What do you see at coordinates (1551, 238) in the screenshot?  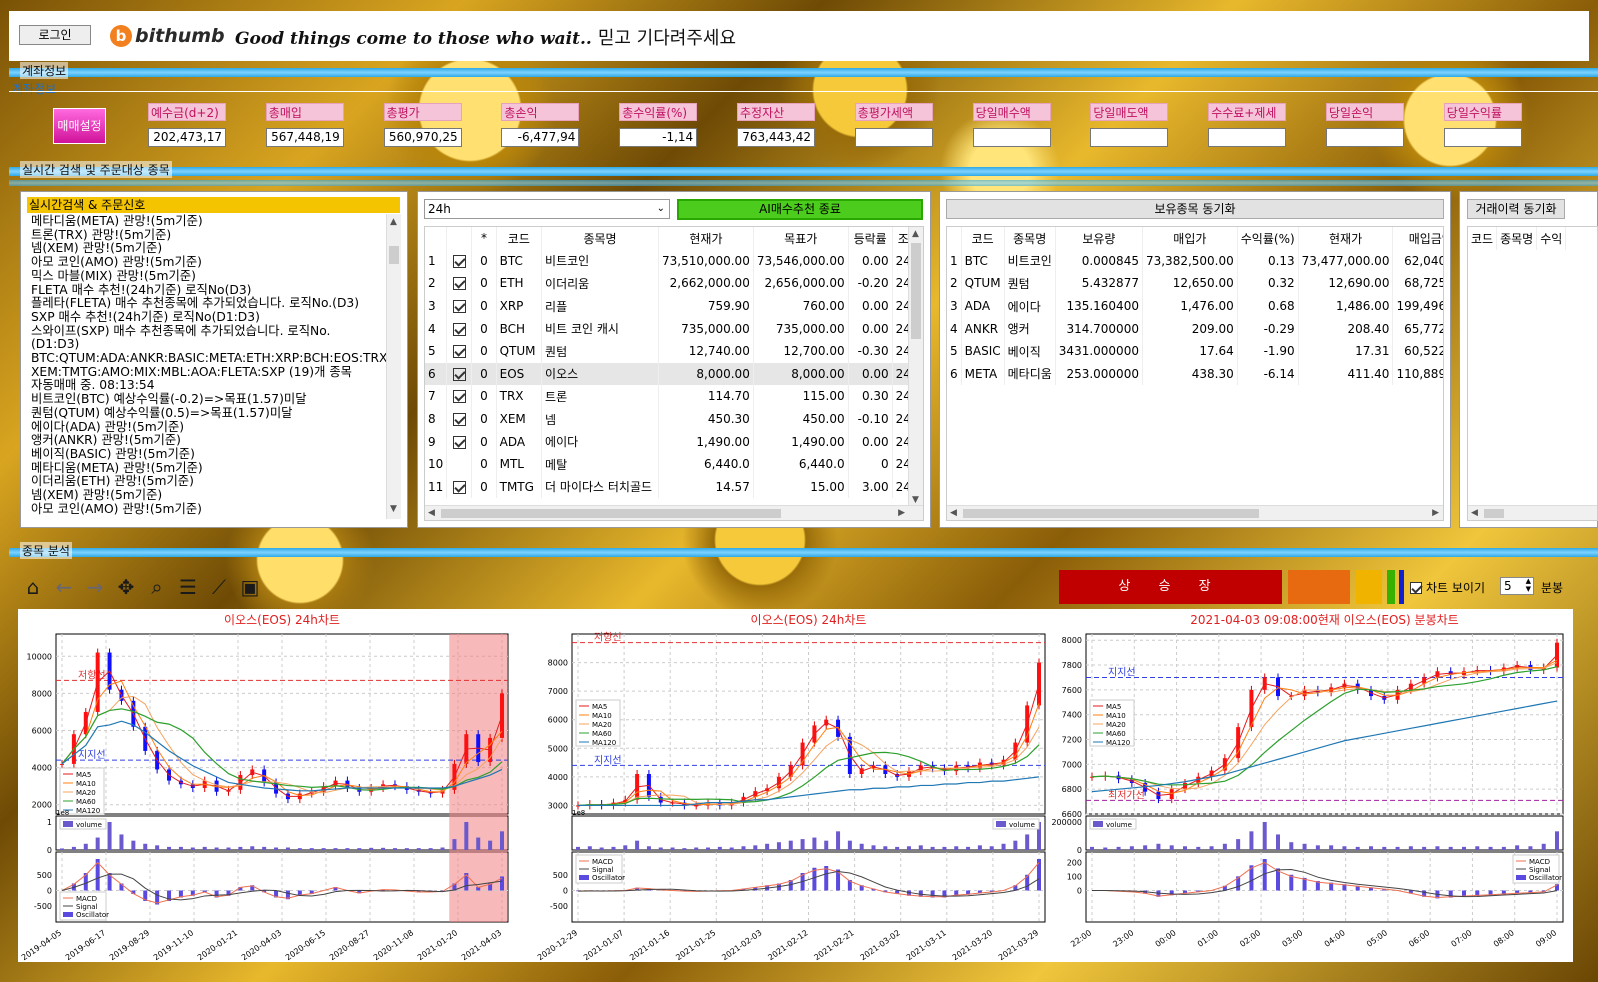 I see `history-col-header: 수익` at bounding box center [1551, 238].